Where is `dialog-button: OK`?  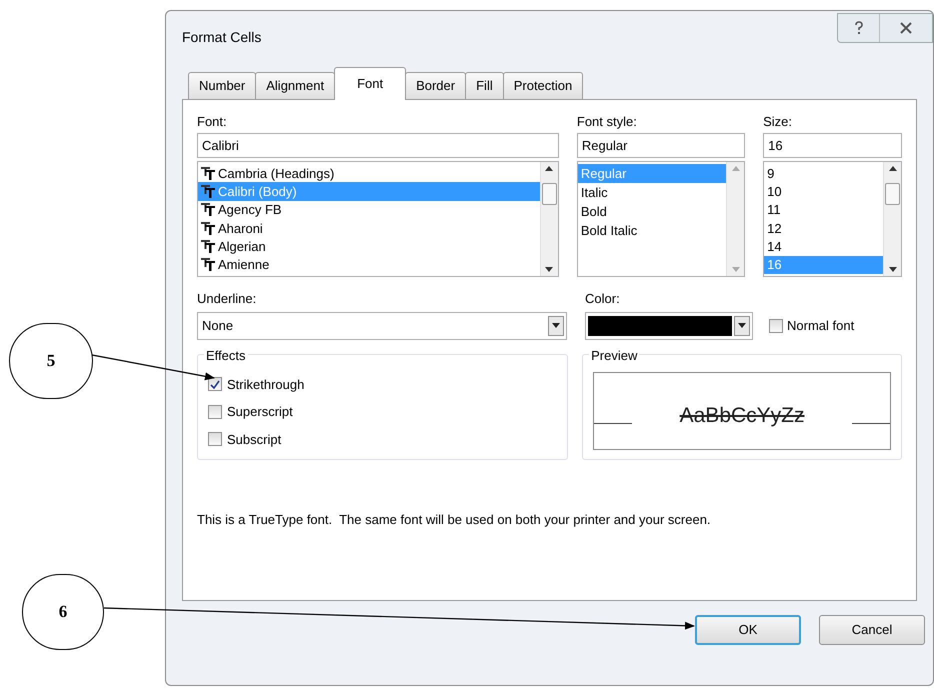 dialog-button: OK is located at coordinates (748, 630).